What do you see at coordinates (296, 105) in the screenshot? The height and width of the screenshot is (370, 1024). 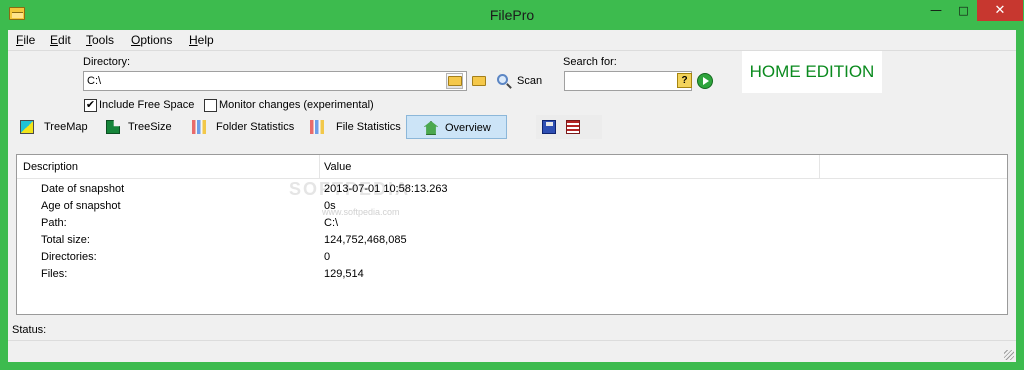 I see `monitor-changes-label: Monitor changes (experimental)` at bounding box center [296, 105].